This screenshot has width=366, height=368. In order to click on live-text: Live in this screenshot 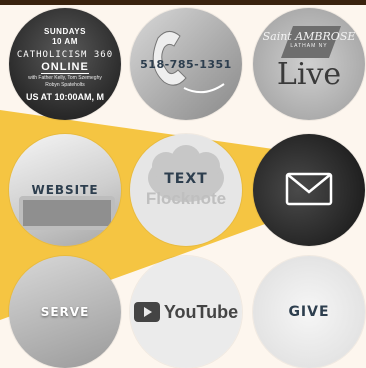, I will do `click(309, 74)`.